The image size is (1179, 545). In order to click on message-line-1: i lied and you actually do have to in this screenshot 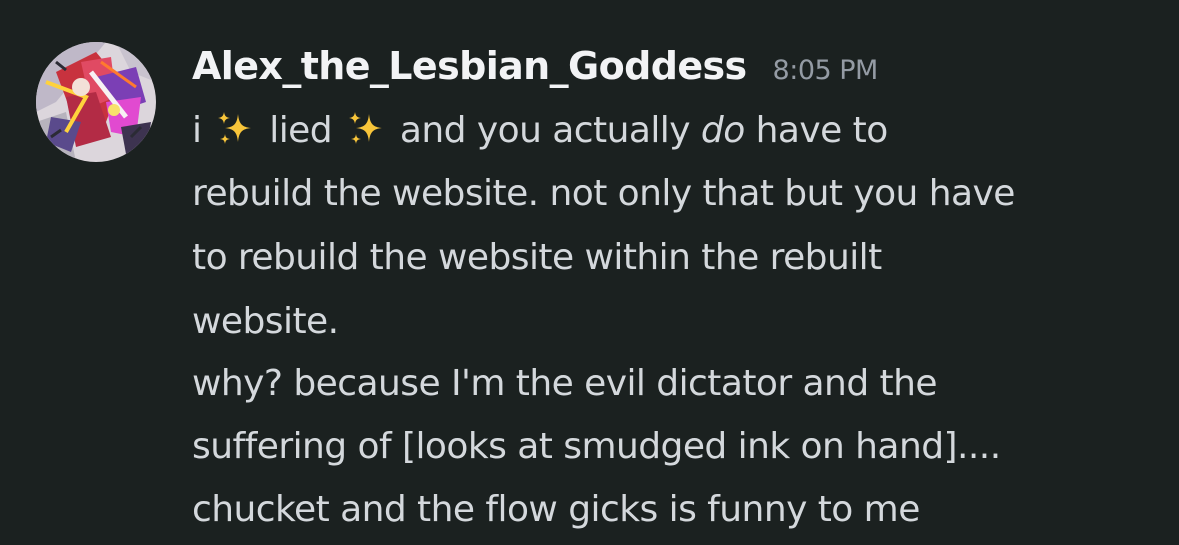, I will do `click(540, 131)`.